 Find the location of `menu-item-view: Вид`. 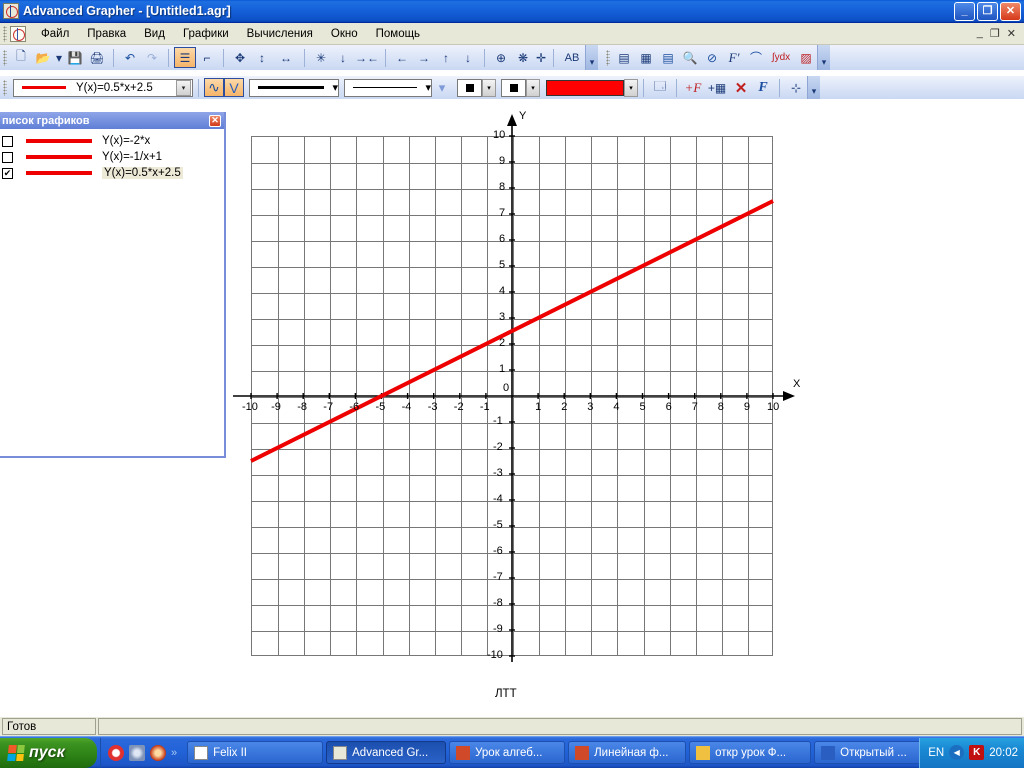

menu-item-view: Вид is located at coordinates (154, 34).